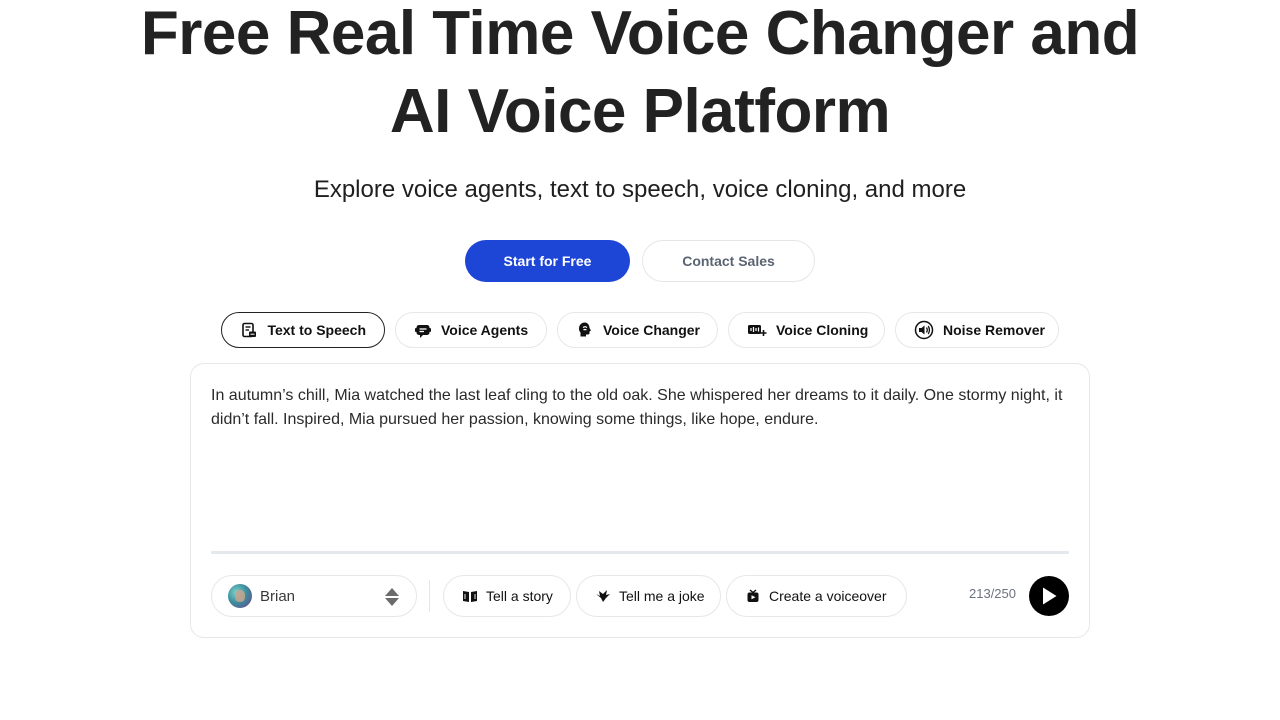 The image size is (1280, 720). I want to click on chip-label: Tell a story, so click(519, 596).